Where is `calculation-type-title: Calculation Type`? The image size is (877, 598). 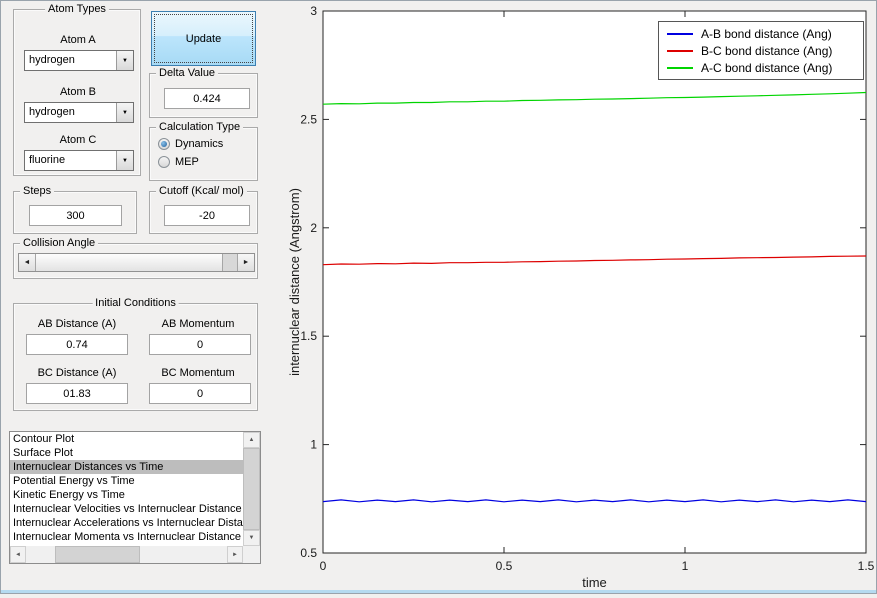 calculation-type-title: Calculation Type is located at coordinates (200, 127).